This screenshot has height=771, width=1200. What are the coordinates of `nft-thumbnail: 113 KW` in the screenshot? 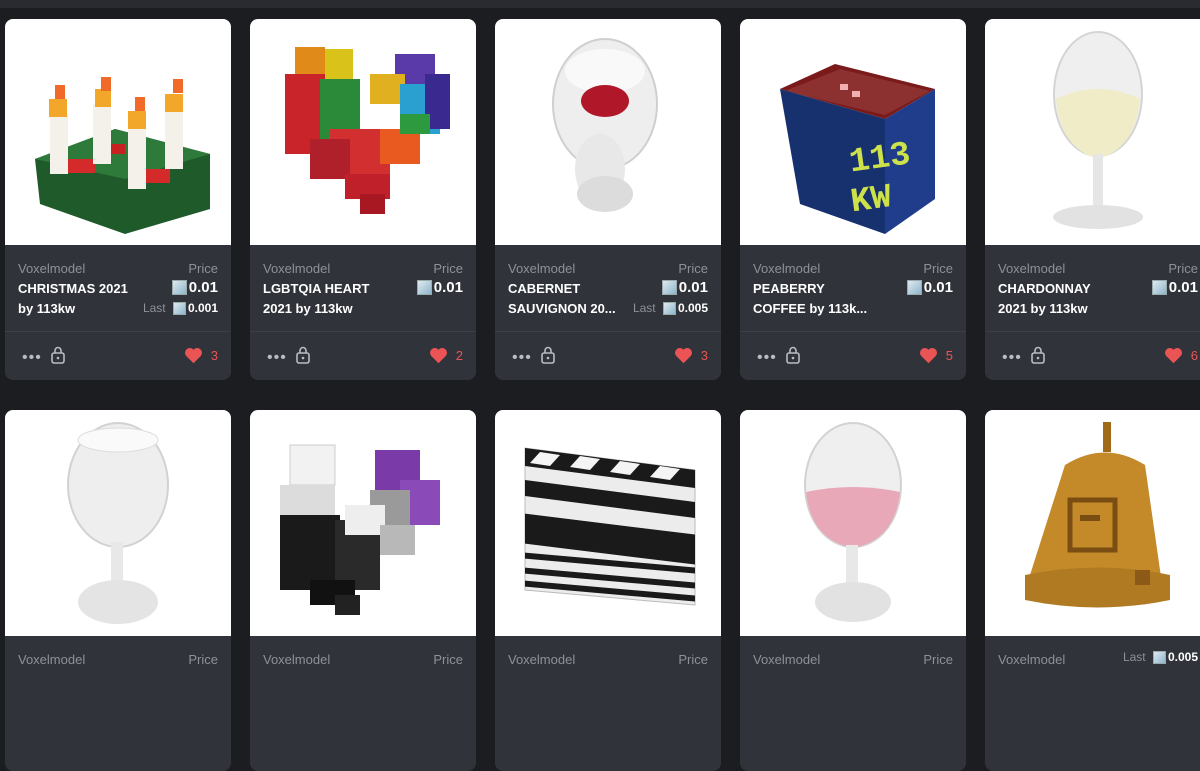 It's located at (853, 132).